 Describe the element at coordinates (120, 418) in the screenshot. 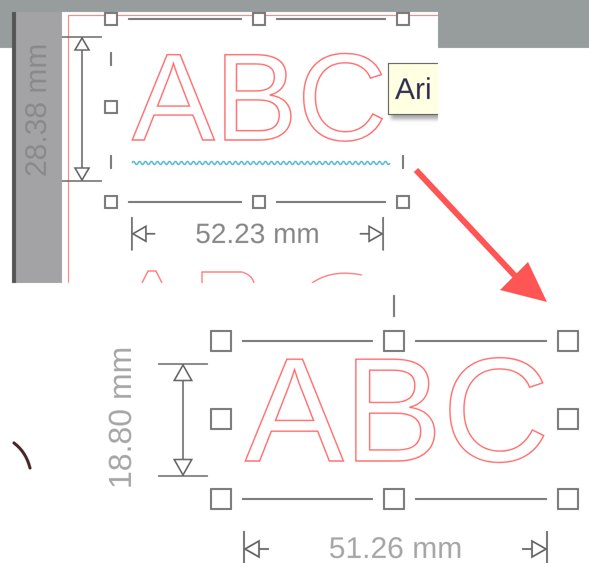

I see `height-measurement: 18.80 mm` at that location.